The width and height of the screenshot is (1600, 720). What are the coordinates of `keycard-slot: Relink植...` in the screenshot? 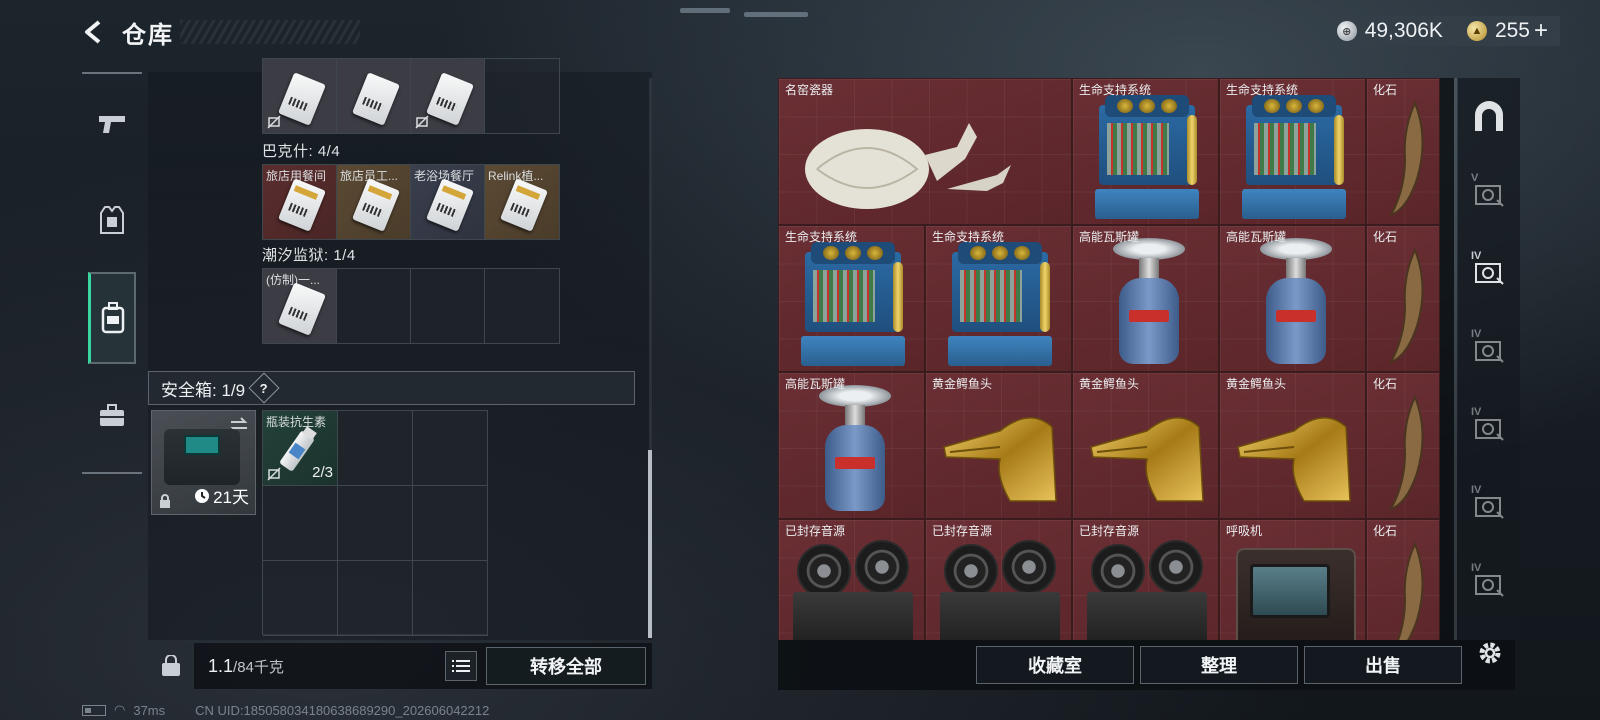 It's located at (522, 202).